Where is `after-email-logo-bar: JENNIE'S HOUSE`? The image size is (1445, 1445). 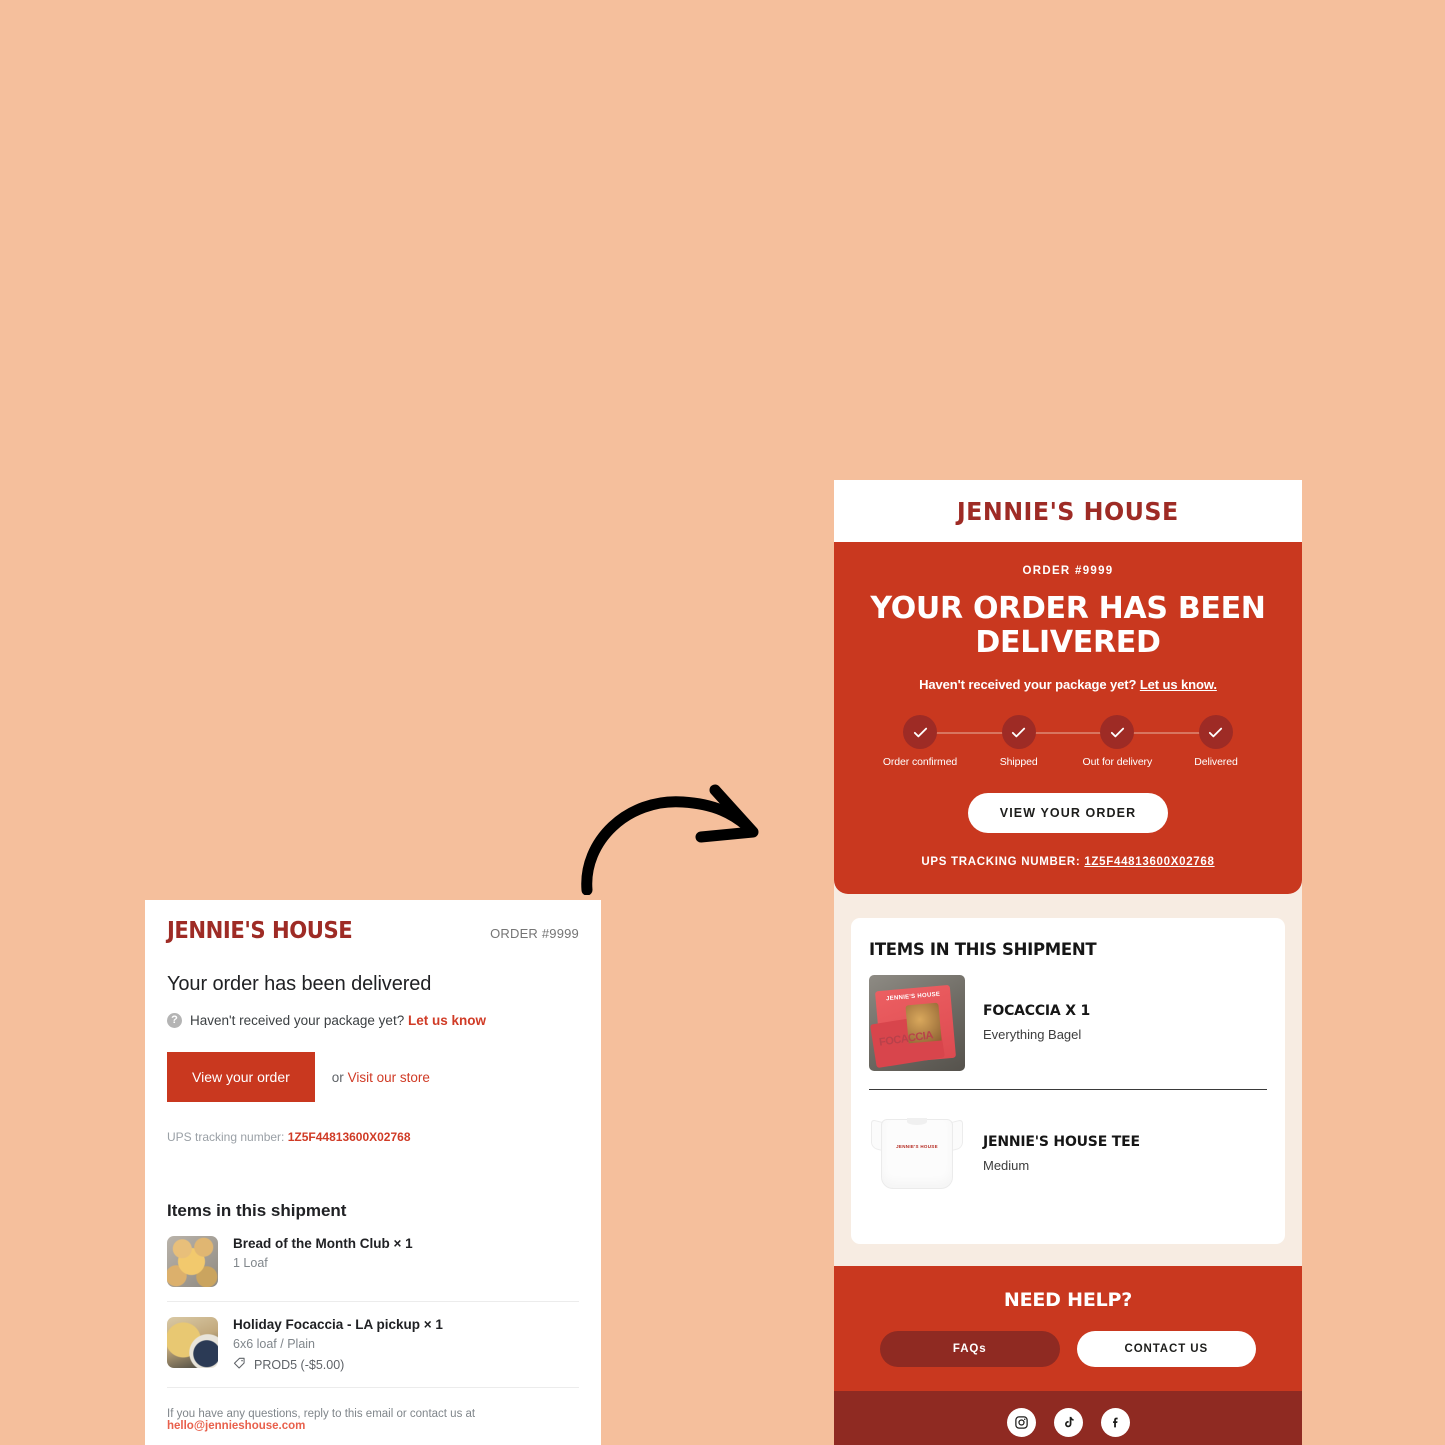 after-email-logo-bar: JENNIE'S HOUSE is located at coordinates (1068, 511).